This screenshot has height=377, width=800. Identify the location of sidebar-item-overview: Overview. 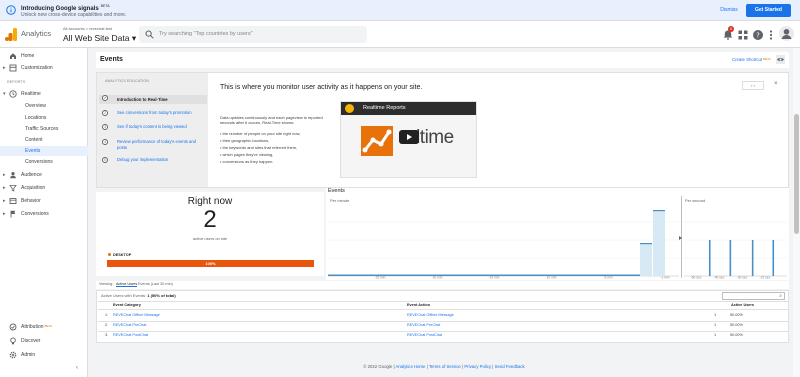
(44, 106).